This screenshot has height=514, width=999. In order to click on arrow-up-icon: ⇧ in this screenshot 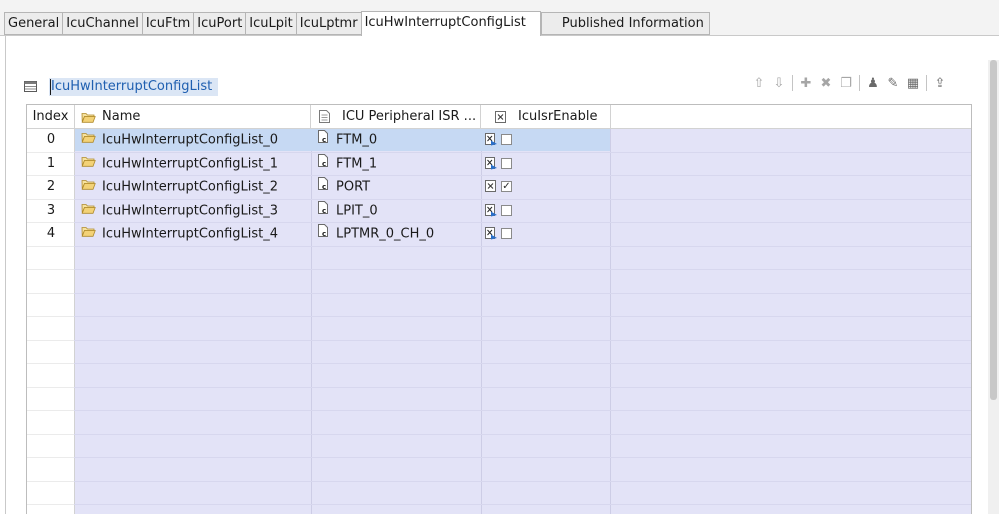, I will do `click(759, 83)`.